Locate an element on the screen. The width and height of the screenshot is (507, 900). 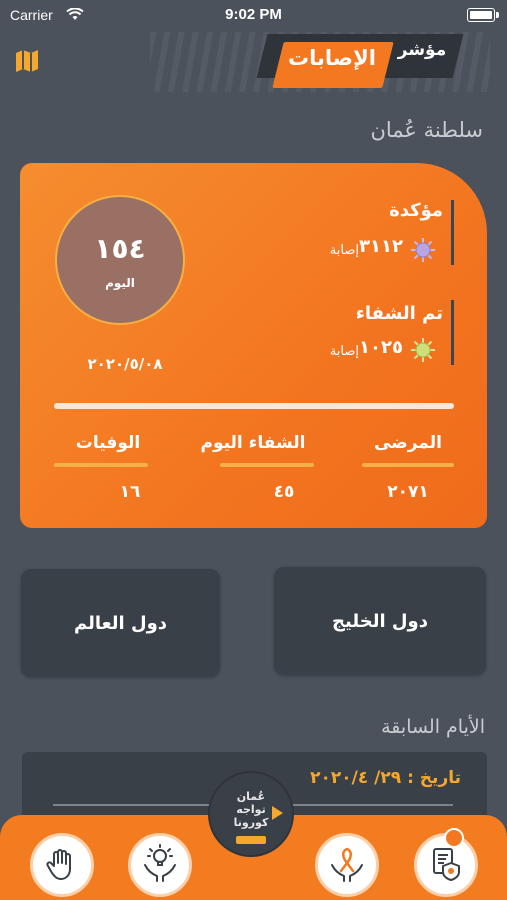
confirmed-label: مؤكدة is located at coordinates (416, 210).